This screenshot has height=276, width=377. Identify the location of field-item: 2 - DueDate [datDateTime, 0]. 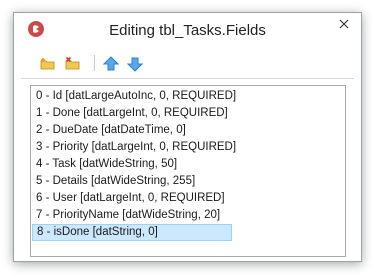
(188, 130).